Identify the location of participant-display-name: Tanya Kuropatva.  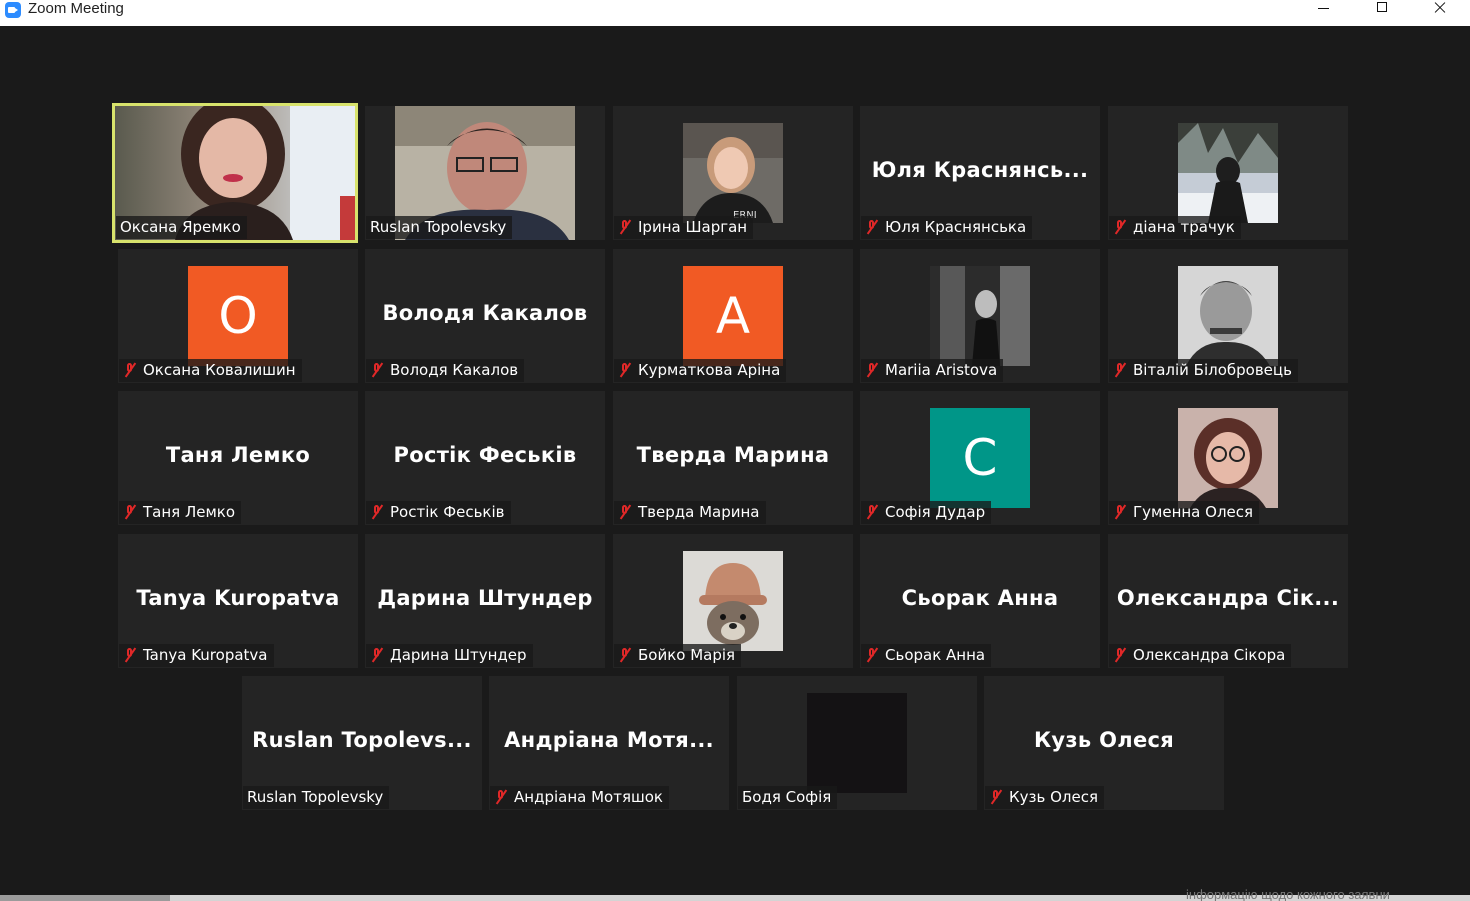
(238, 598).